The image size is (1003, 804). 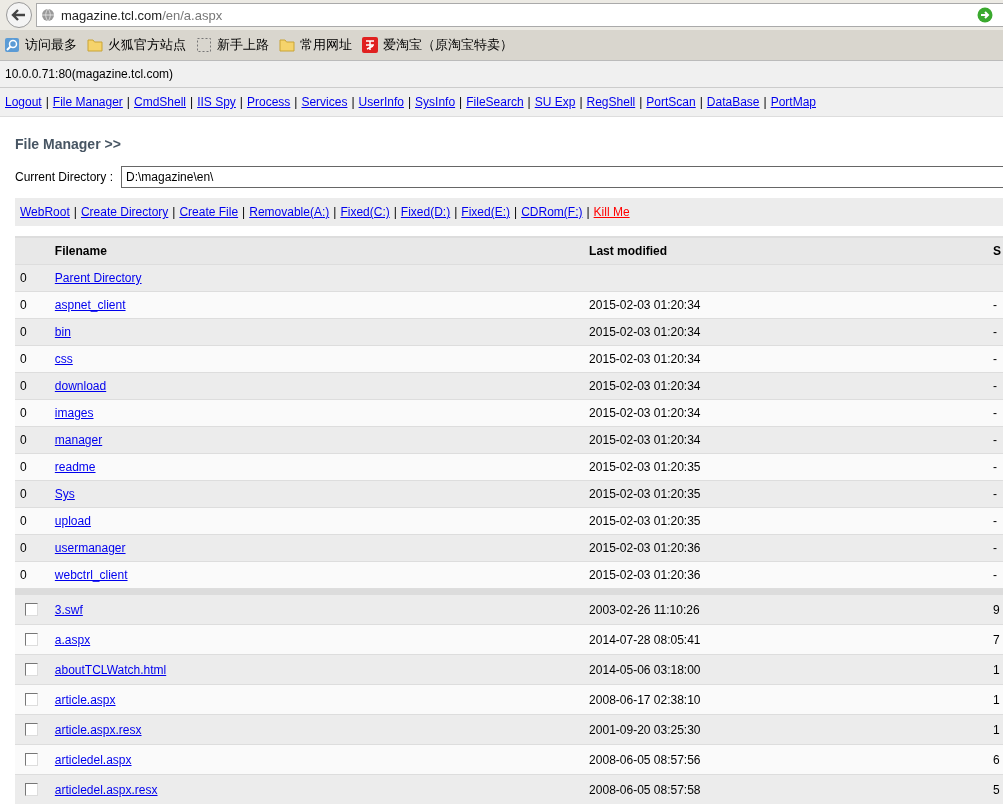 What do you see at coordinates (793, 102) in the screenshot?
I see `nav-link: PortMap` at bounding box center [793, 102].